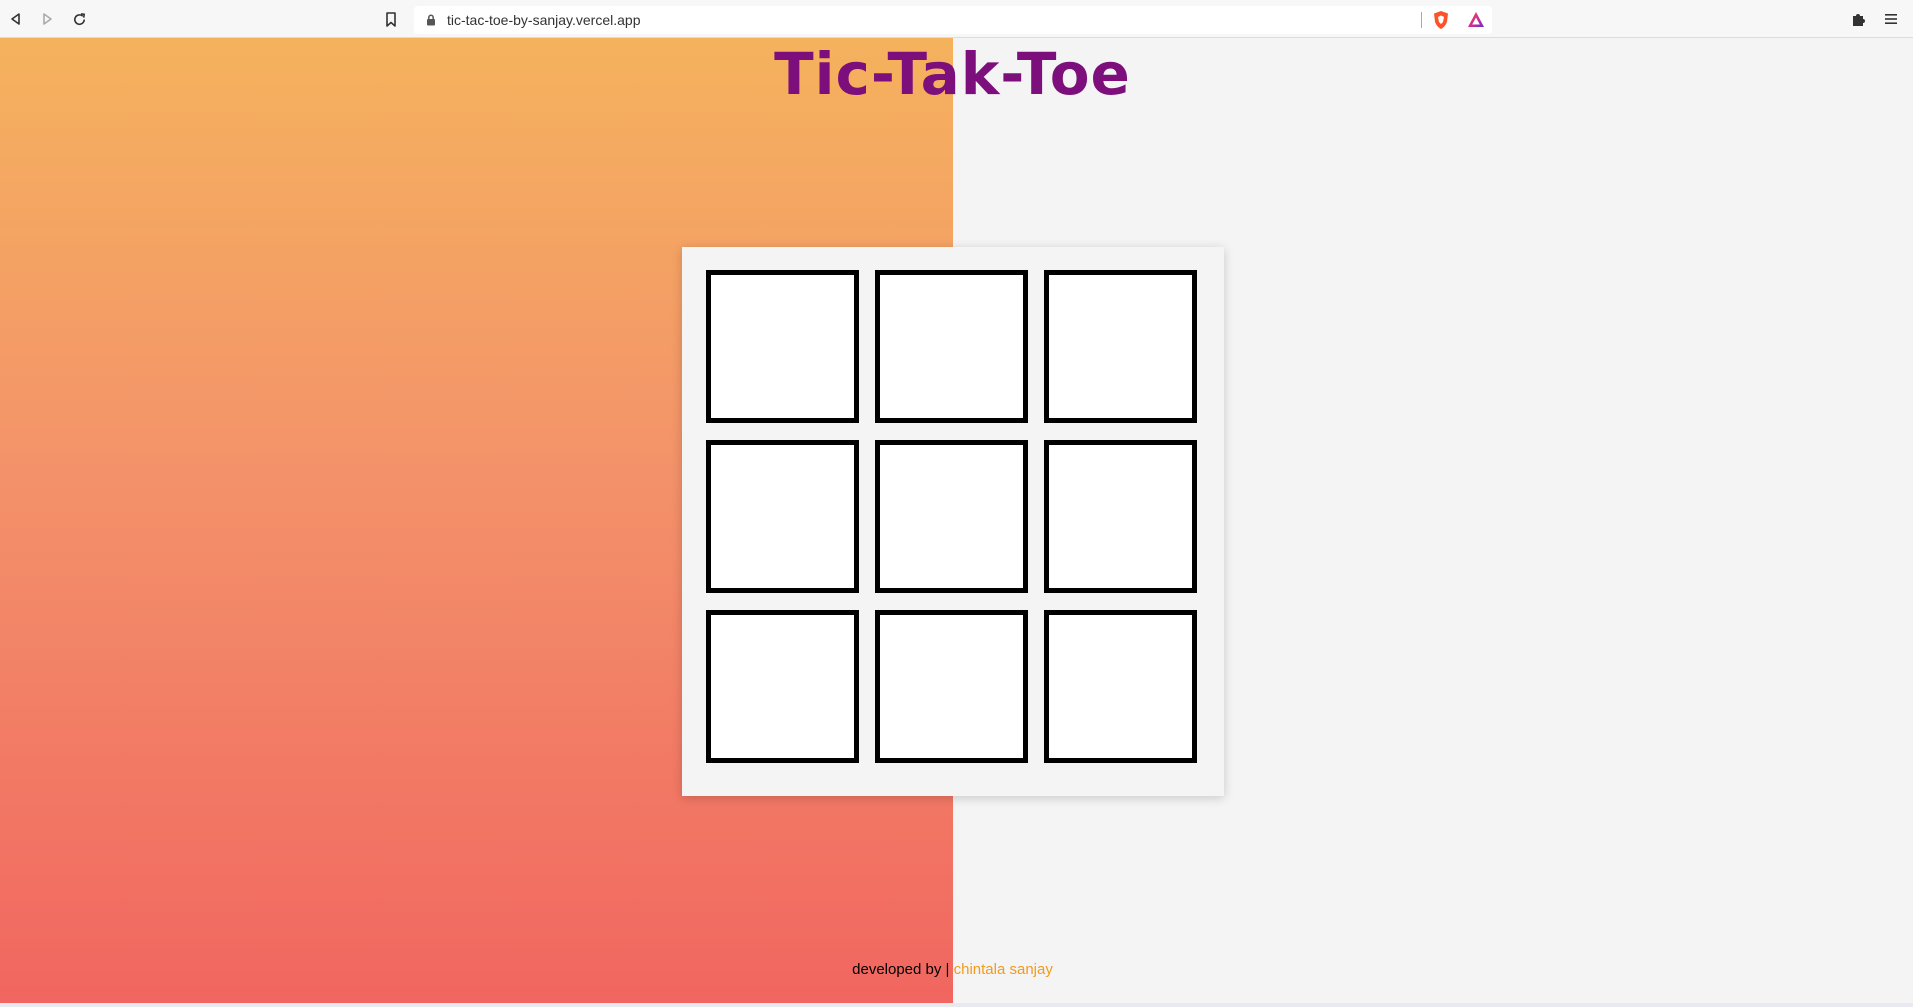  What do you see at coordinates (956, 1005) in the screenshot?
I see `bottom-edge` at bounding box center [956, 1005].